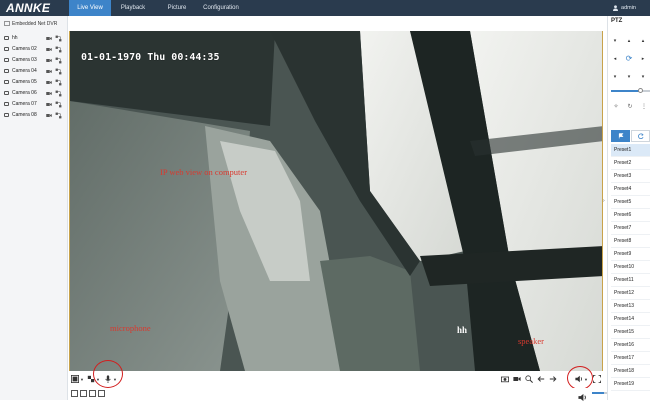 Image resolution: width=650 pixels, height=407 pixels. I want to click on layout-1x1-button, so click(74, 393).